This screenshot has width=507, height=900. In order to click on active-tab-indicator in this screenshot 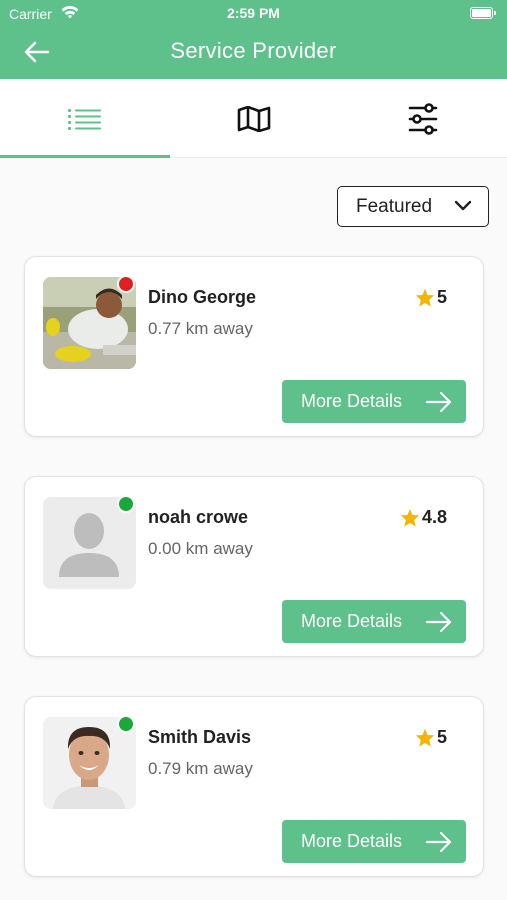, I will do `click(85, 156)`.